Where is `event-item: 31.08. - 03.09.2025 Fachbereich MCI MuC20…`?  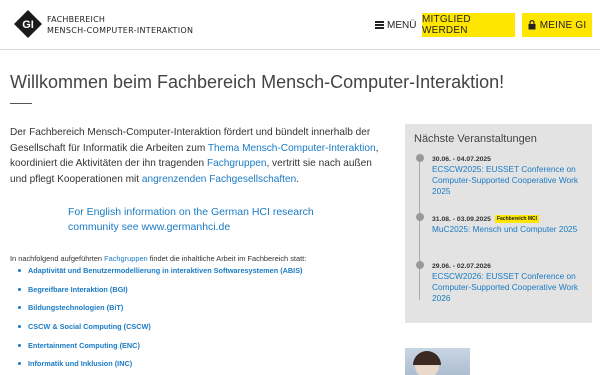 event-item: 31.08. - 03.09.2025 Fachbereich MCI MuC20… is located at coordinates (503, 224).